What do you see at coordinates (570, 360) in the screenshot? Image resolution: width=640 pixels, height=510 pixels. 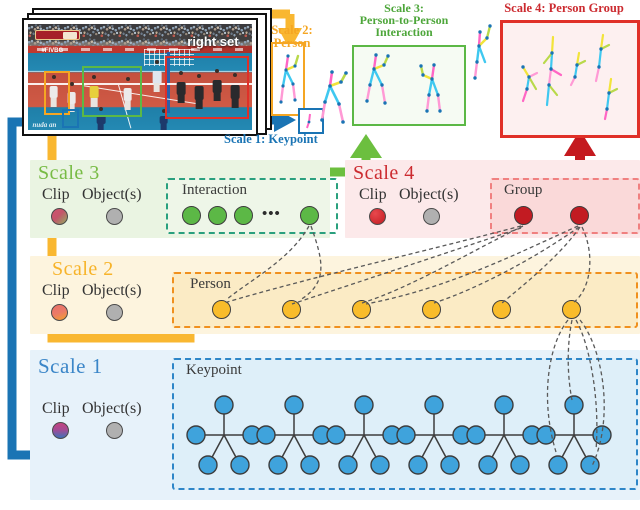 I see `edge-person6-keypoint-b` at bounding box center [570, 360].